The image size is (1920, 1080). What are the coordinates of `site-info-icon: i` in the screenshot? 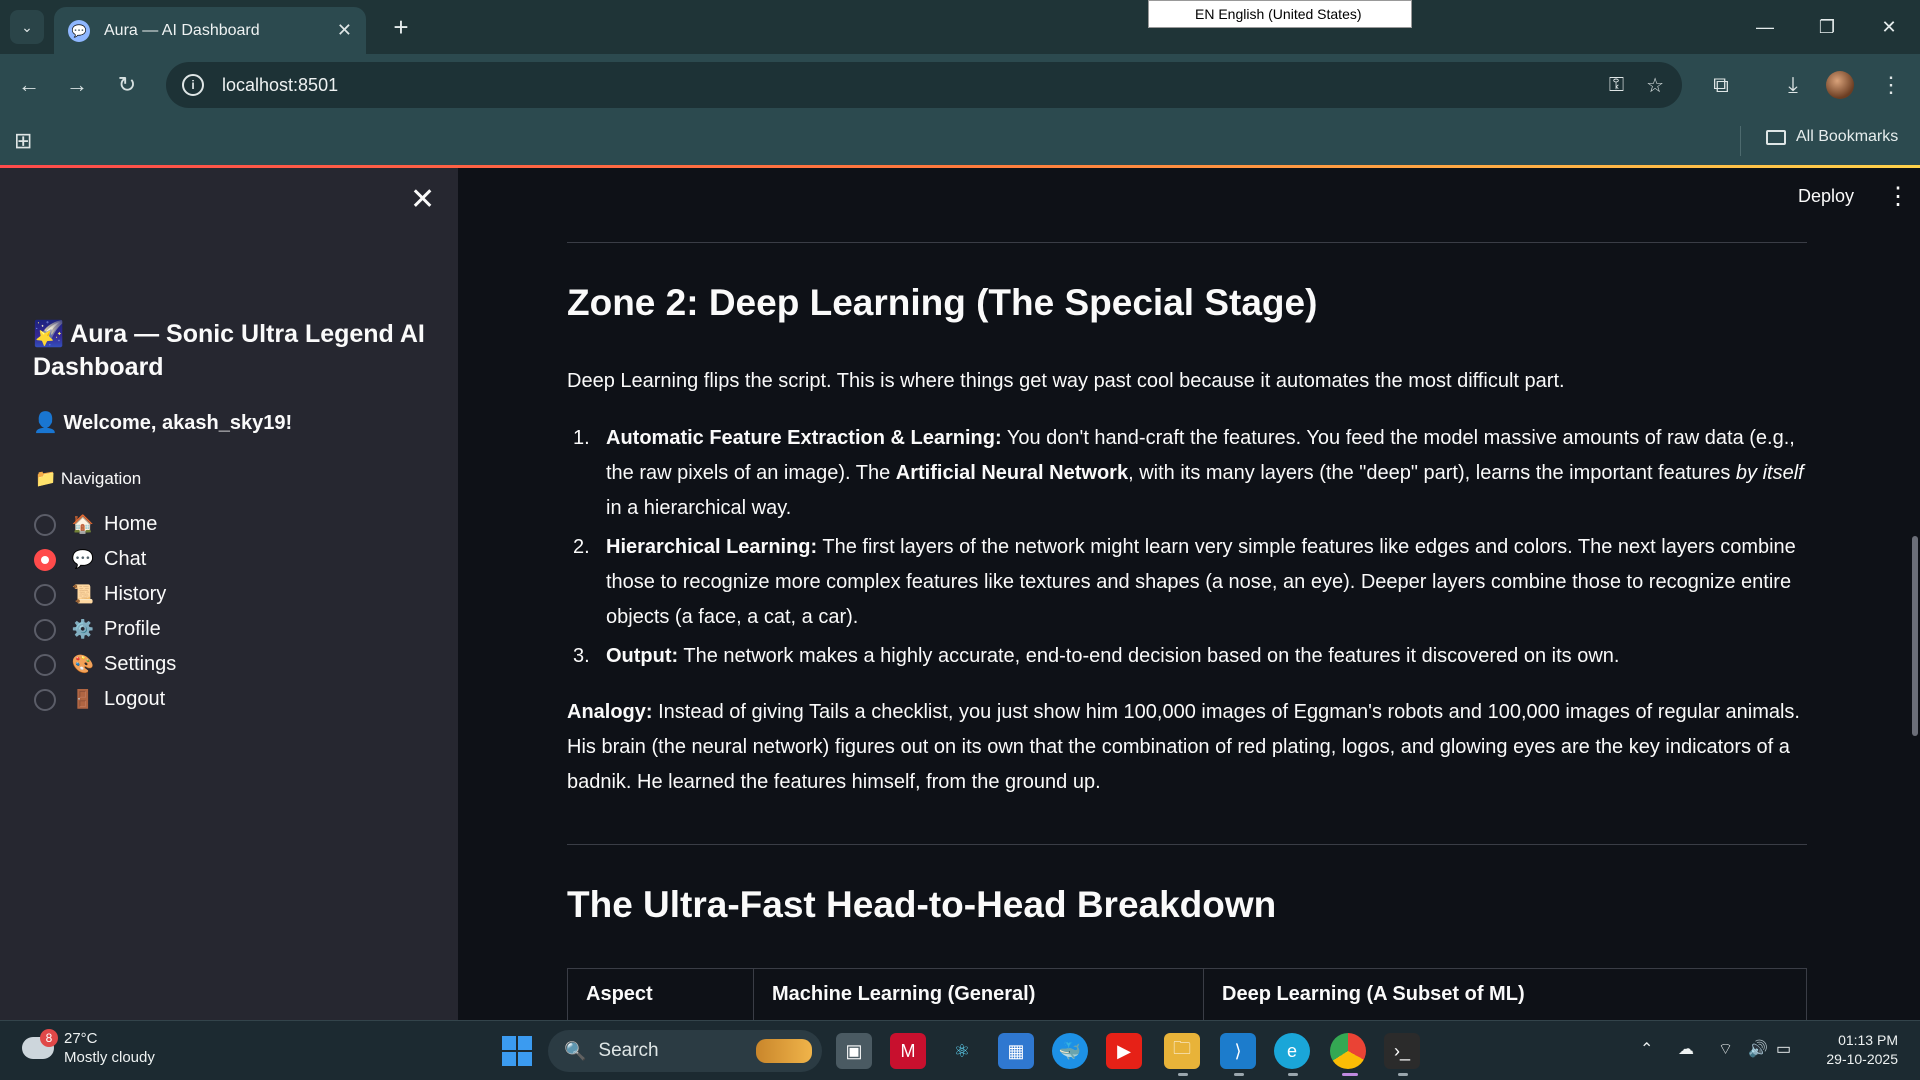 It's located at (193, 85).